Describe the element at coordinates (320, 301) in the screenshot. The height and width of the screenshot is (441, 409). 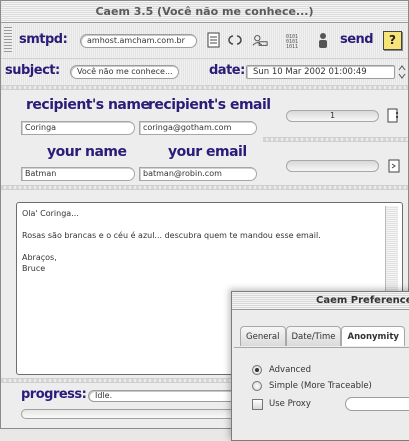
I see `preferences-title: Caem Preferences` at that location.